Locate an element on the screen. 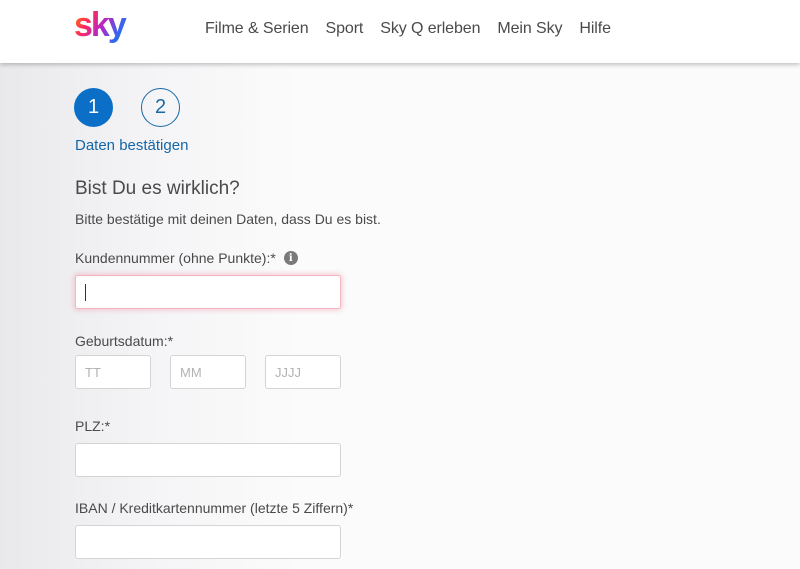  page-title: Bist Du es wirklich? is located at coordinates (157, 188).